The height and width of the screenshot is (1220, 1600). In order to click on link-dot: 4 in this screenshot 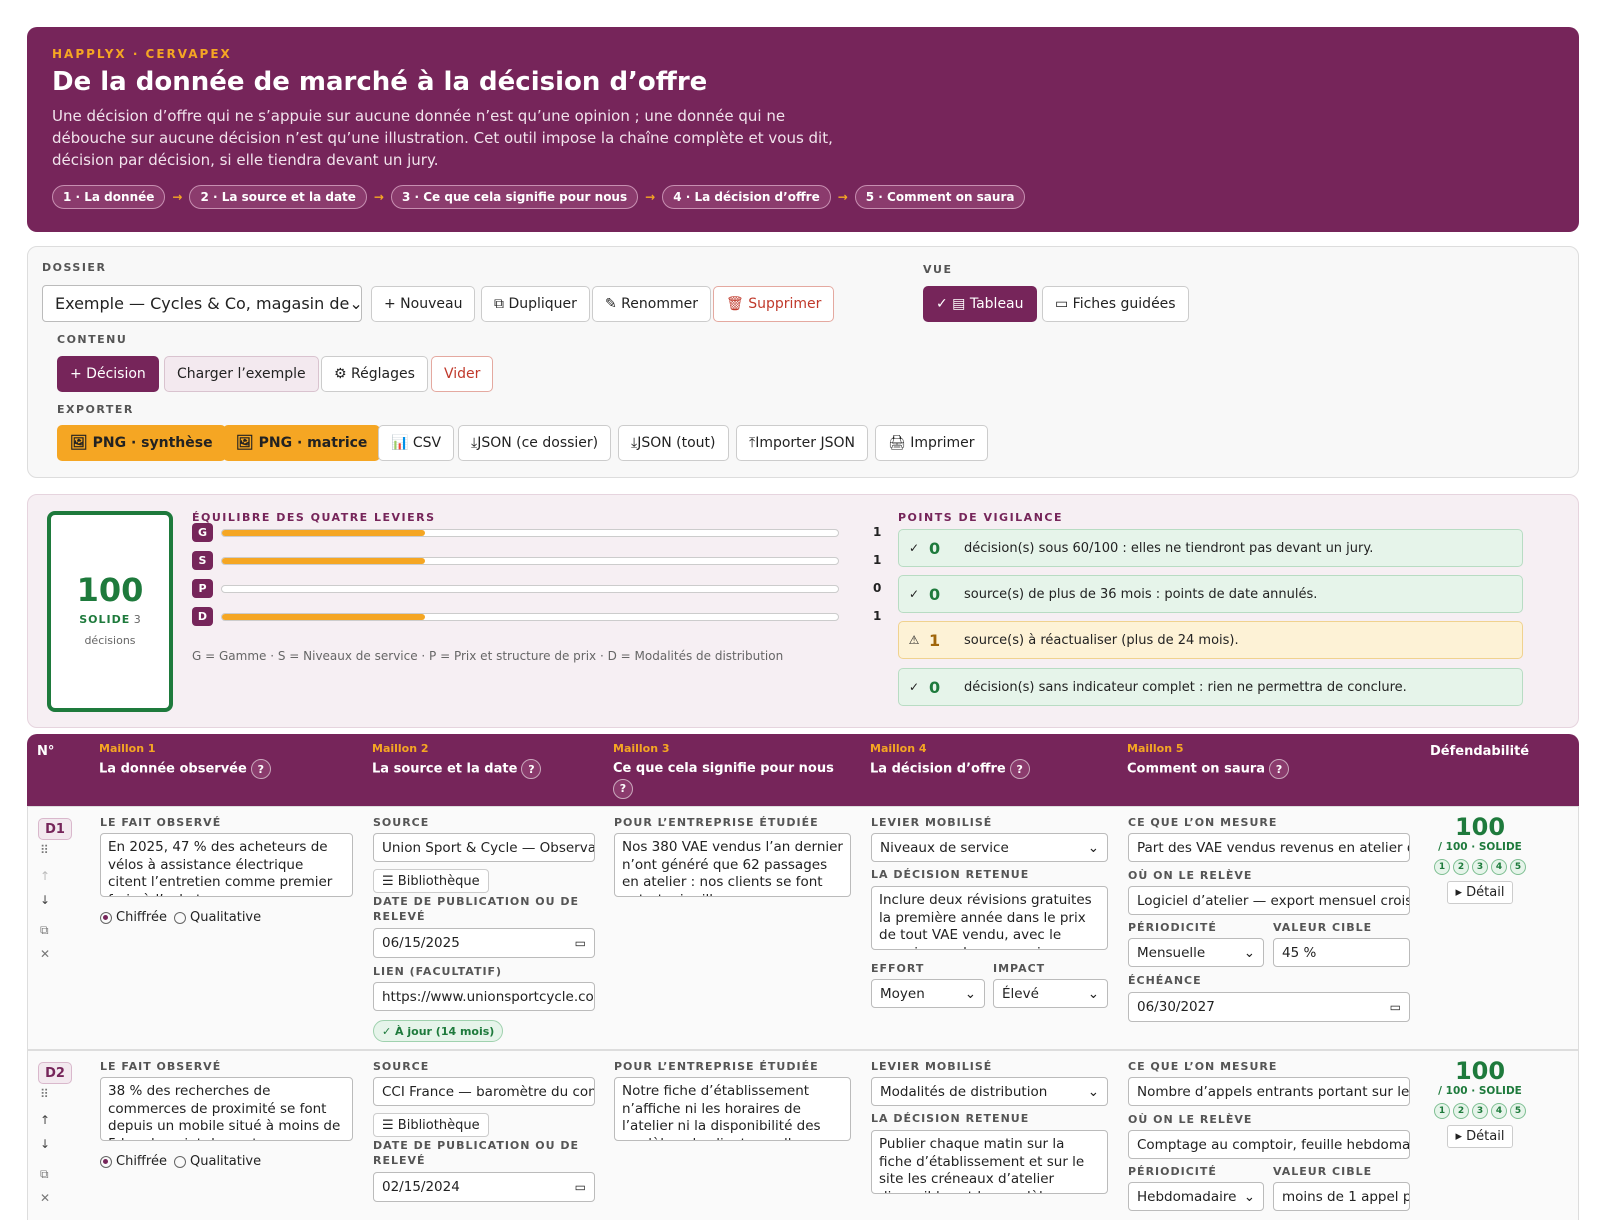, I will do `click(1499, 1111)`.